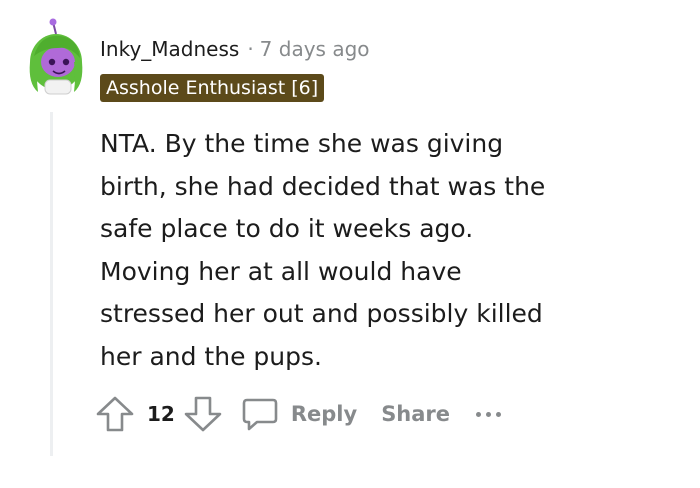 The height and width of the screenshot is (488, 700). I want to click on thread-line, so click(51, 284).